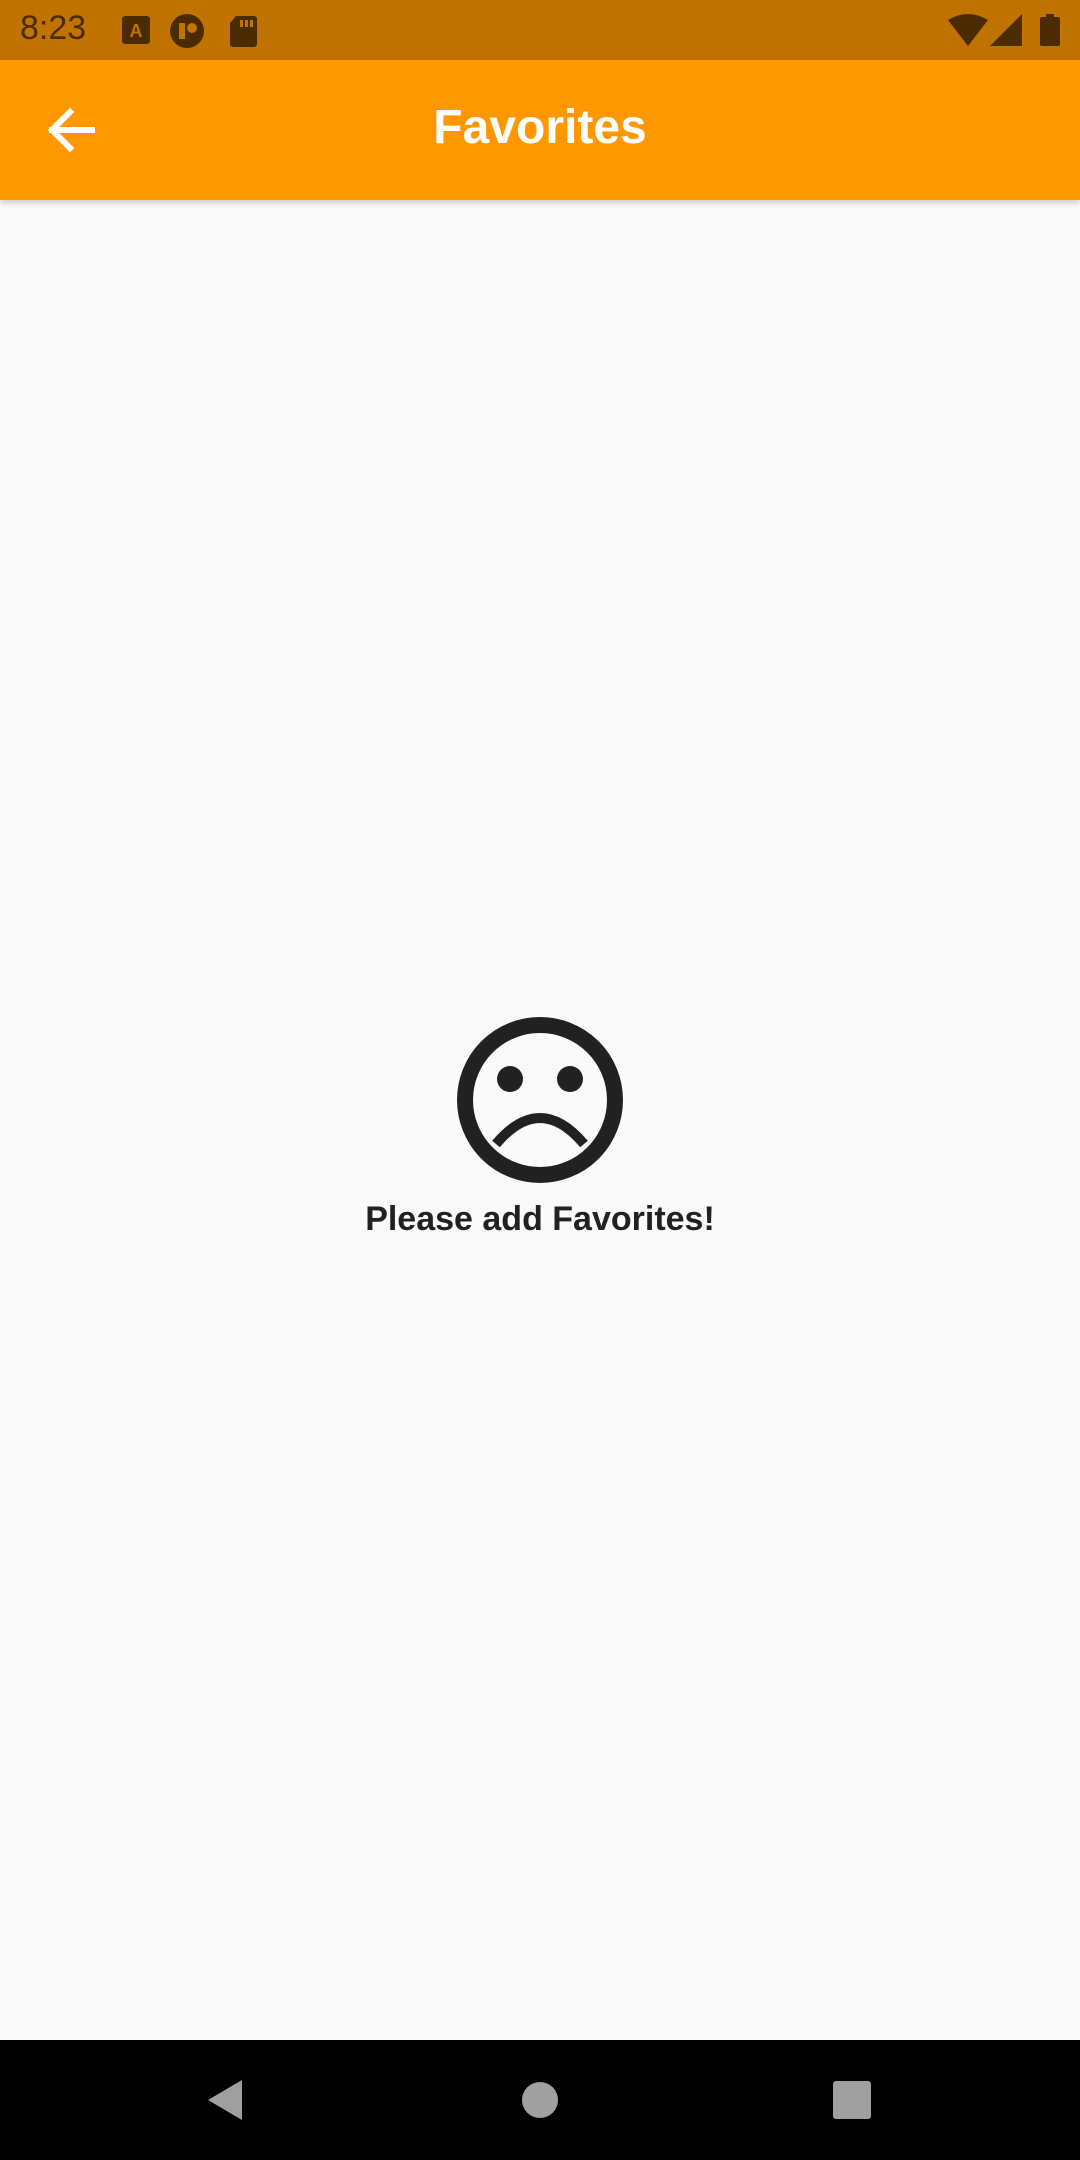  What do you see at coordinates (968, 30) in the screenshot?
I see `wifi-icon` at bounding box center [968, 30].